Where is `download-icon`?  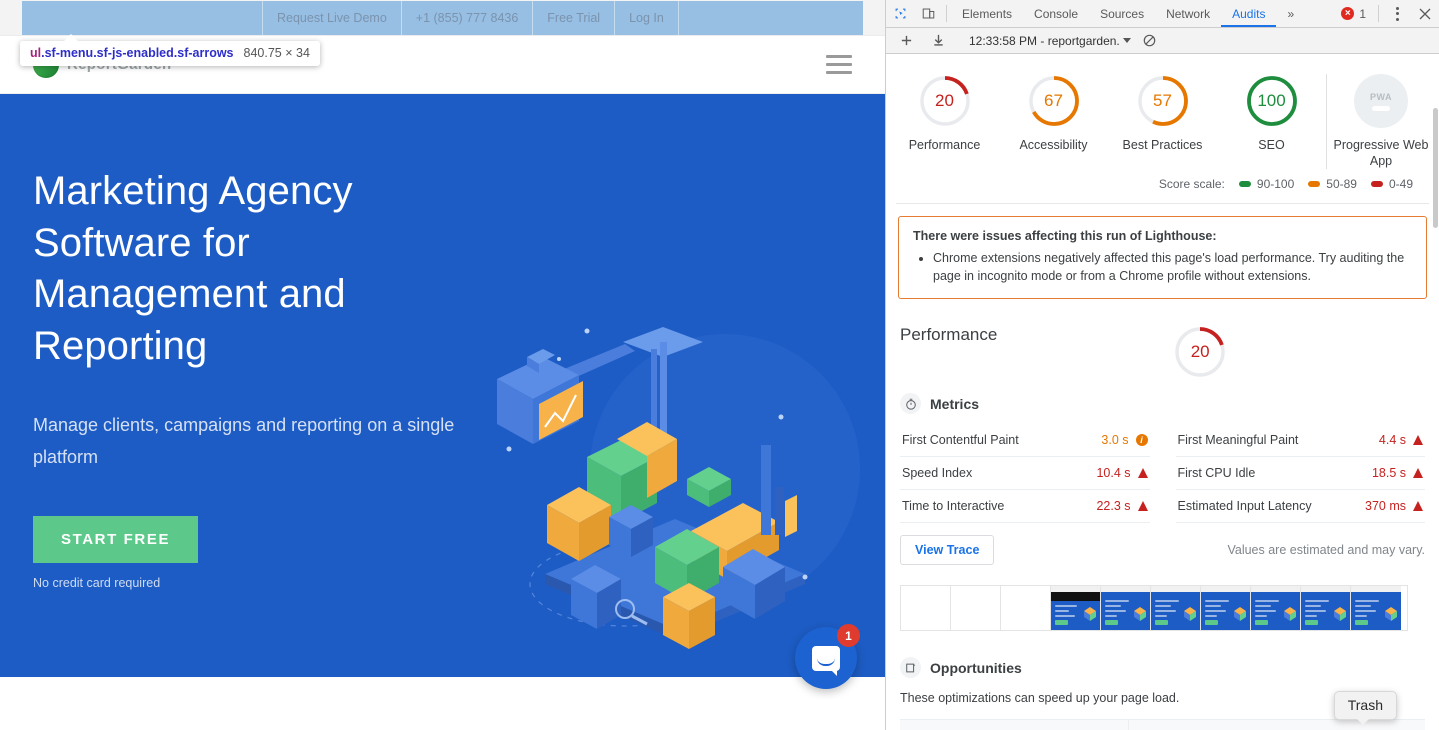 download-icon is located at coordinates (938, 40).